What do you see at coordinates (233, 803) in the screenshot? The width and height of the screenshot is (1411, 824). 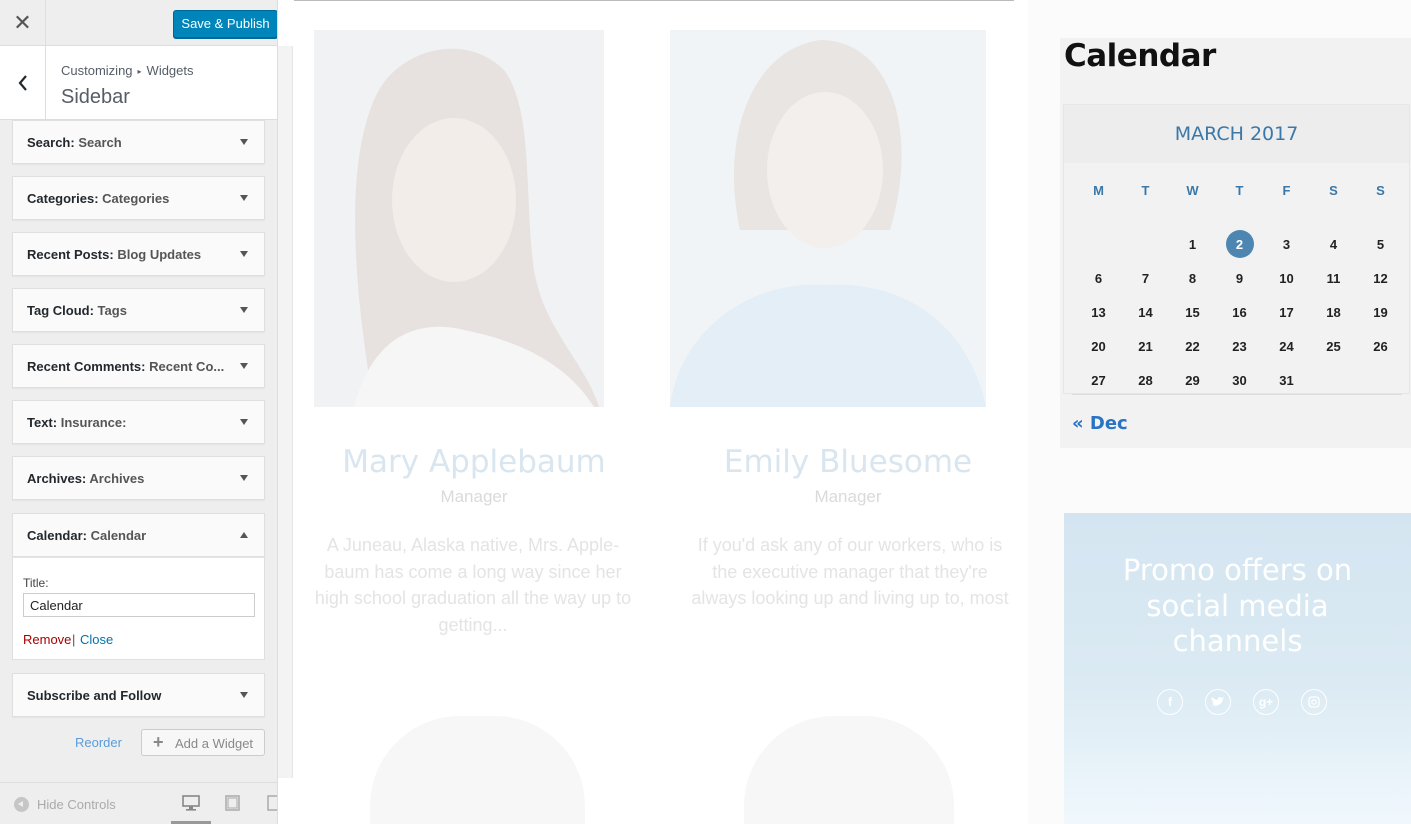 I see `tablet-preview-icon` at bounding box center [233, 803].